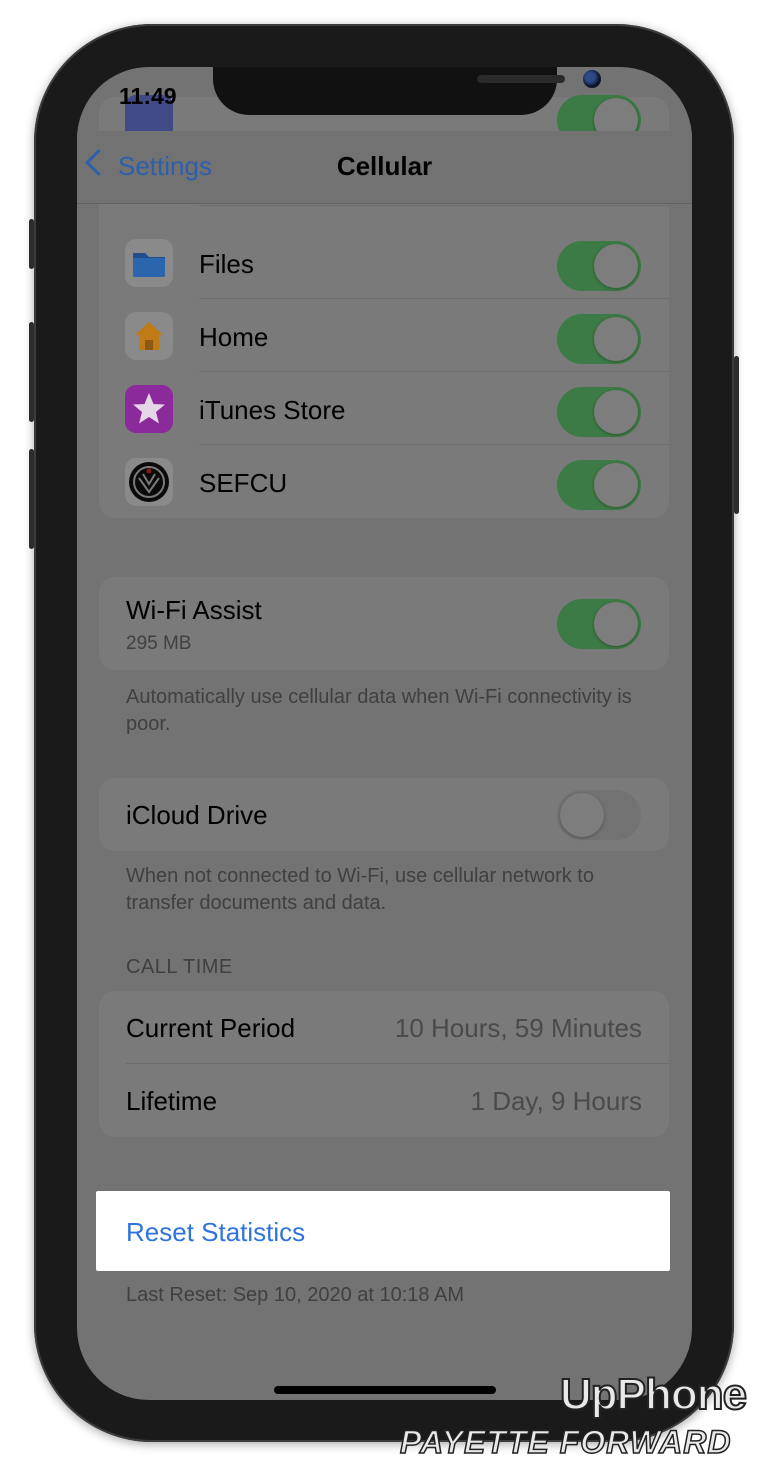 This screenshot has width=768, height=1466. Describe the element at coordinates (384, 623) in the screenshot. I see `wifi-assist-group: Wi-Fi Assist 295 MB` at that location.